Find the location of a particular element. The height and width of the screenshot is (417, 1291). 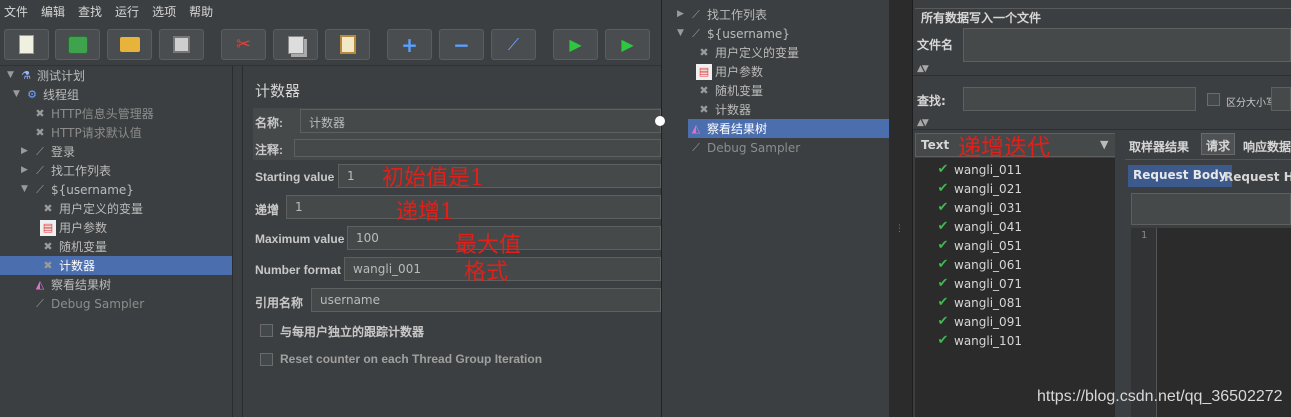

chart-icon: ◭ is located at coordinates (696, 128).